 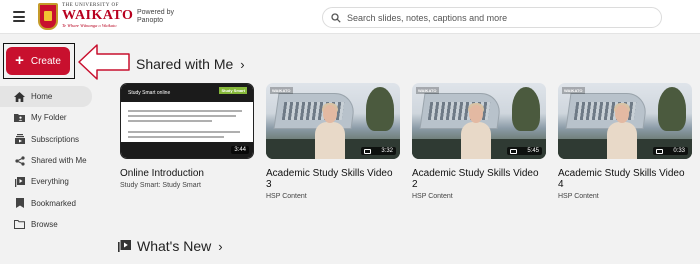 I want to click on duration-badge: 5:45, so click(x=524, y=151).